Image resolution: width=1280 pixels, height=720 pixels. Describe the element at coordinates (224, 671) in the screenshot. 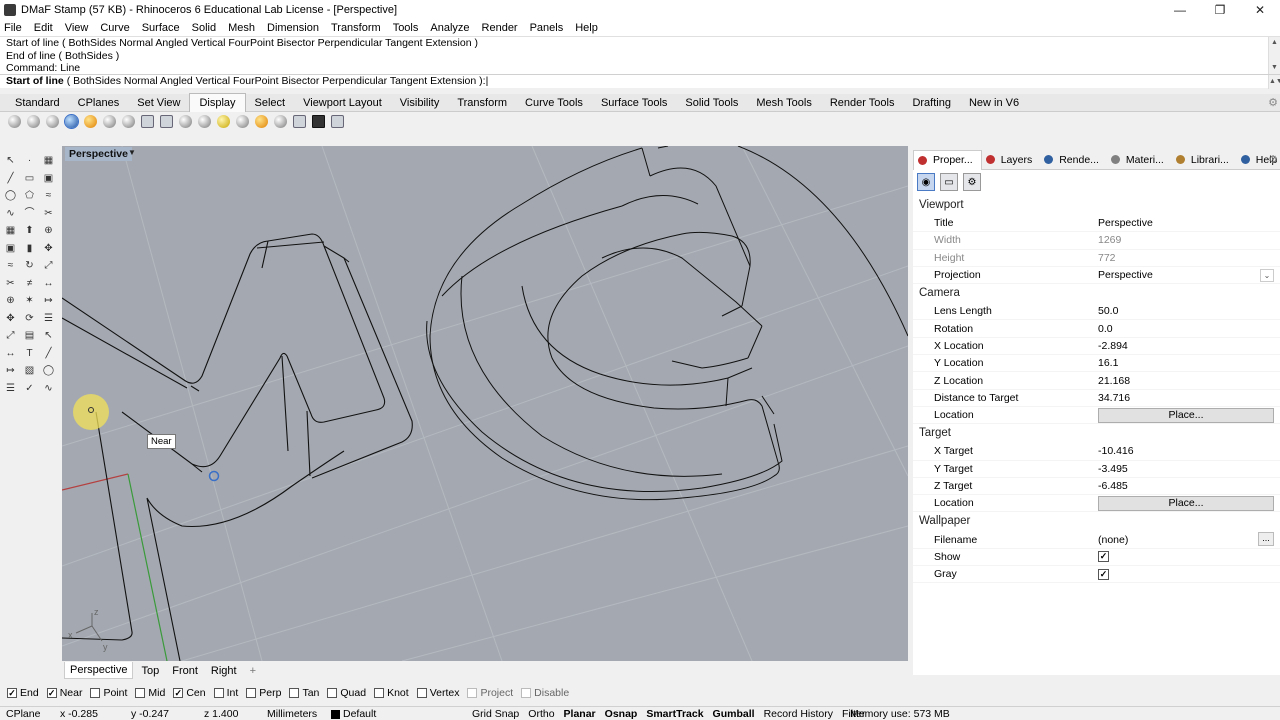

I see `viewport-tab-right: Right` at that location.